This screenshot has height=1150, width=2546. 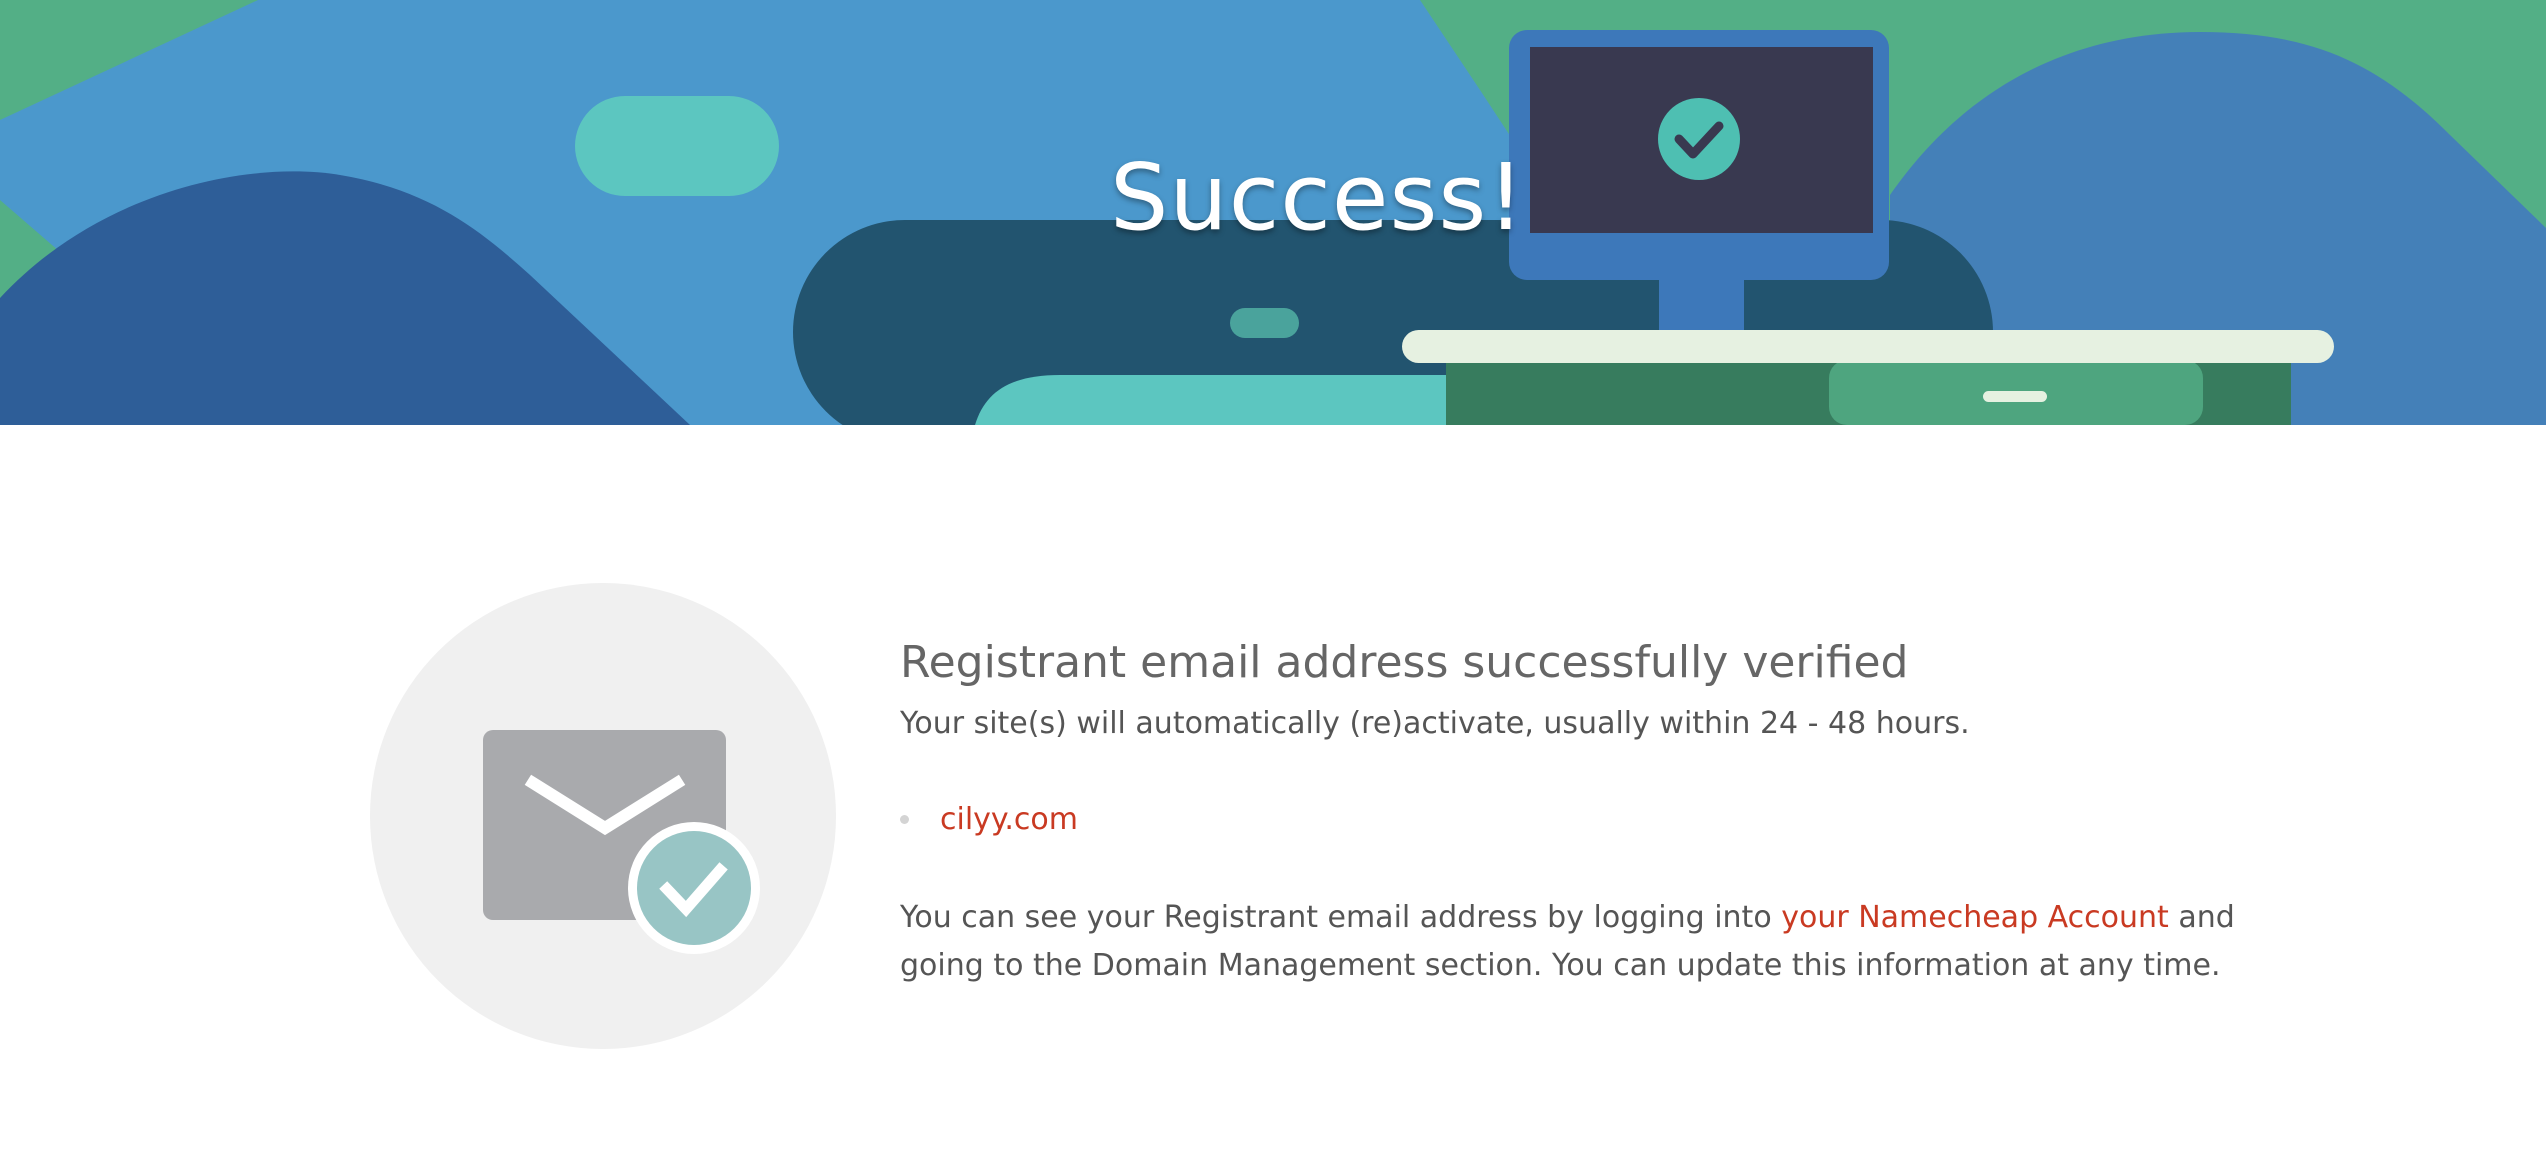 I want to click on list-item: cilyy.com, so click(x=1610, y=819).